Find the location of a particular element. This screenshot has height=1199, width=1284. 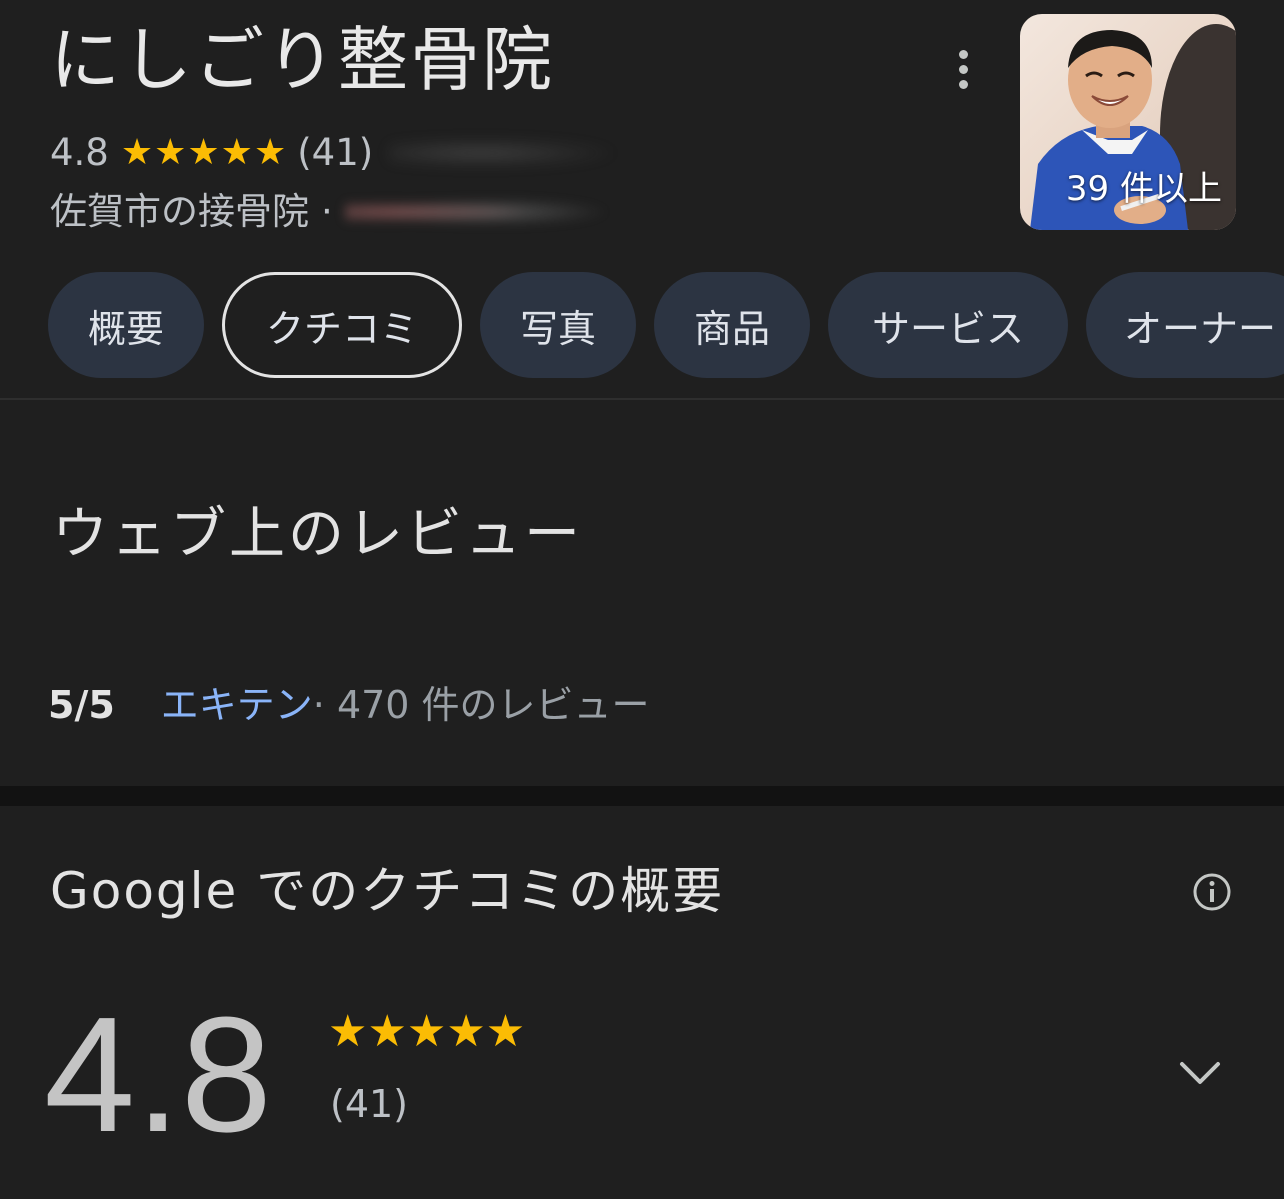

place-category: 佐賀市の接骨院 is located at coordinates (179, 211).